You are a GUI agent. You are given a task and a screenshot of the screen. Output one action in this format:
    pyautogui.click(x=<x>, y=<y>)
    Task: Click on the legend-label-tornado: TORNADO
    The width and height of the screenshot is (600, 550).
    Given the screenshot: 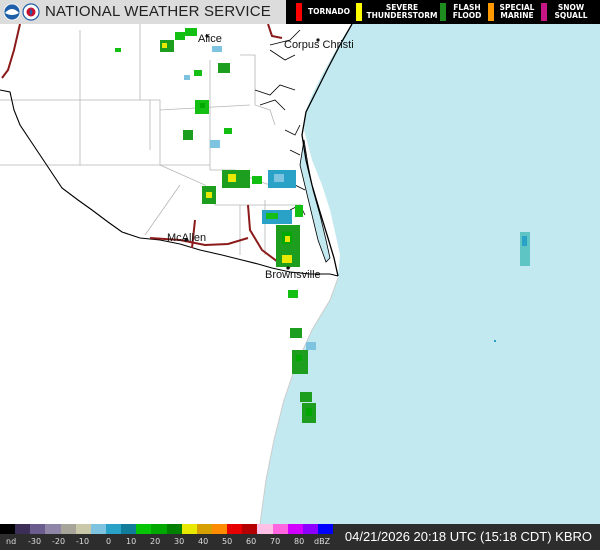 What is the action you would take?
    pyautogui.click(x=329, y=11)
    